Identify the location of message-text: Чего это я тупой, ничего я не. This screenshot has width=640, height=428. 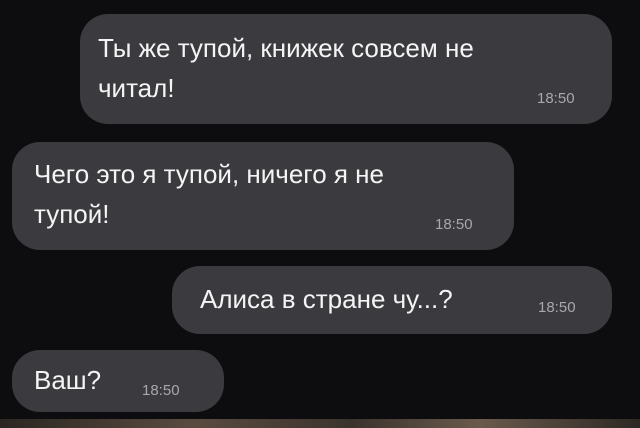
(209, 174).